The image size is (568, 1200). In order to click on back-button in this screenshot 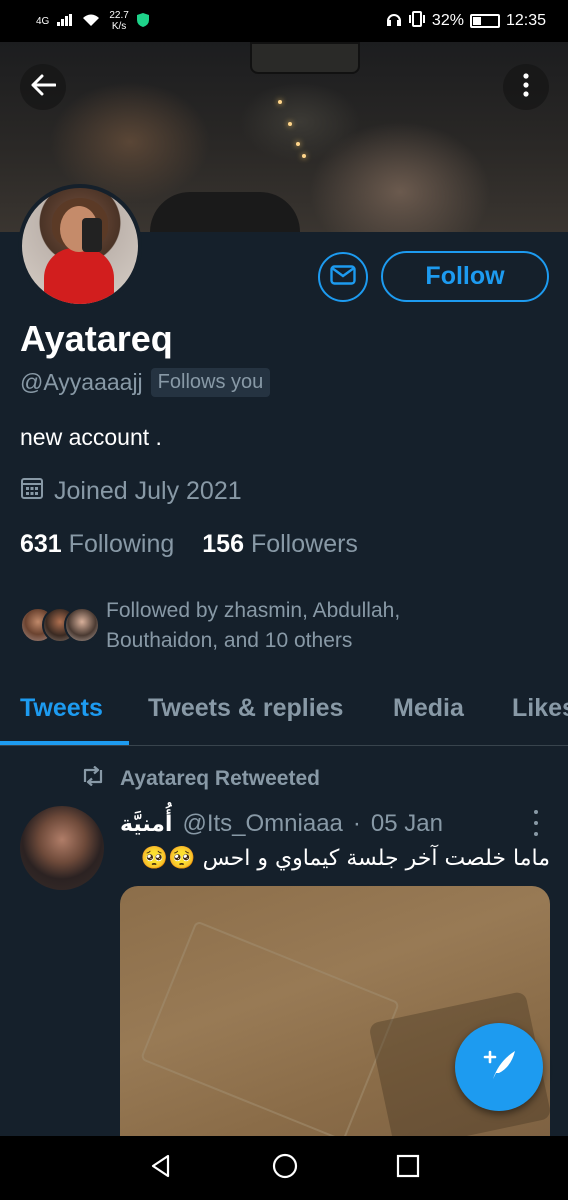, I will do `click(43, 87)`.